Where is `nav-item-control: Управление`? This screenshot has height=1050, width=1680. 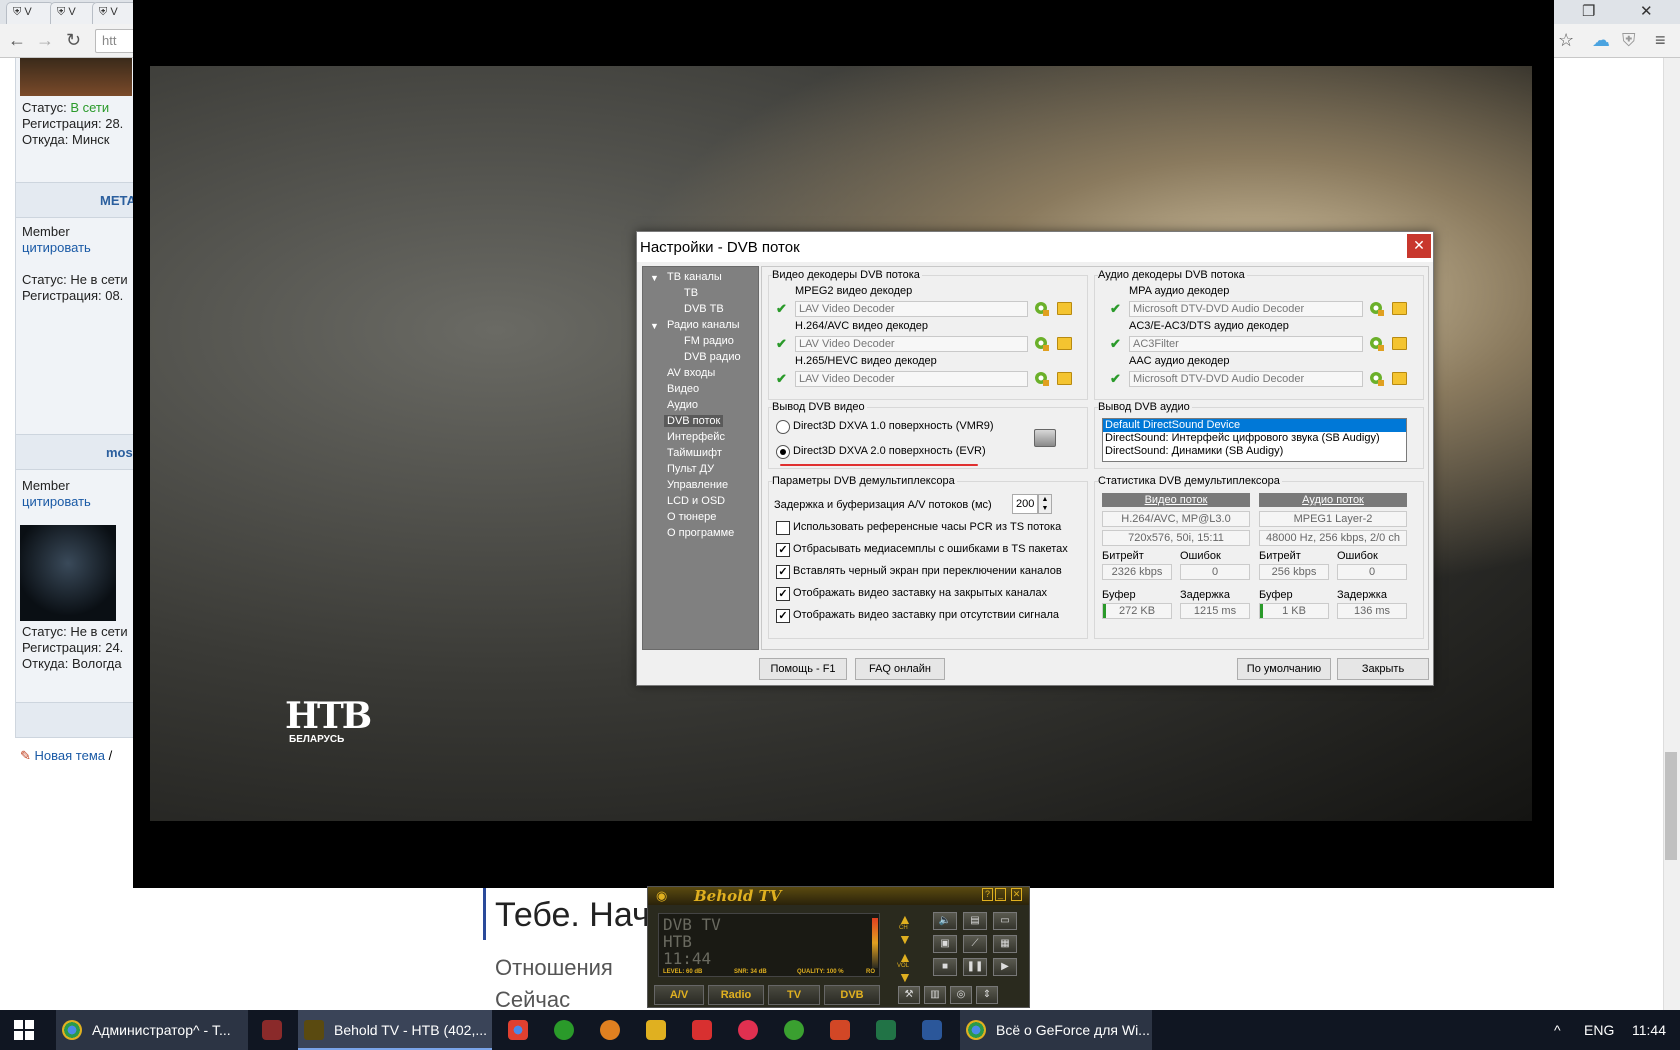 nav-item-control: Управление is located at coordinates (697, 485).